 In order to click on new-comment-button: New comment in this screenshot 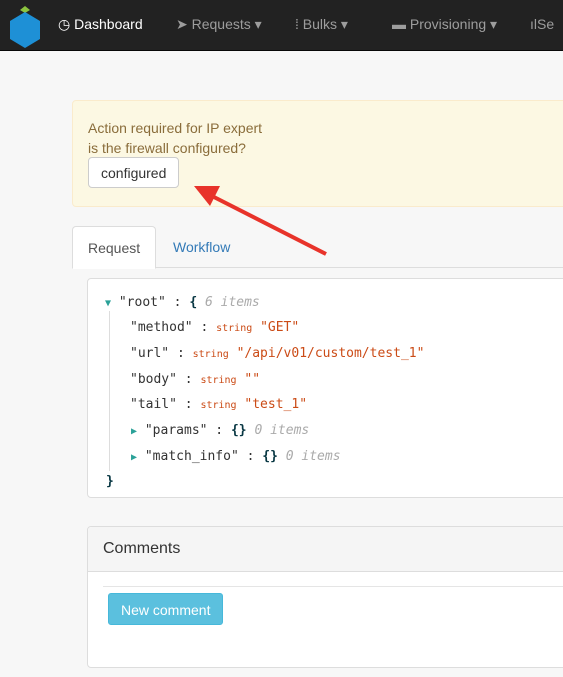, I will do `click(166, 609)`.